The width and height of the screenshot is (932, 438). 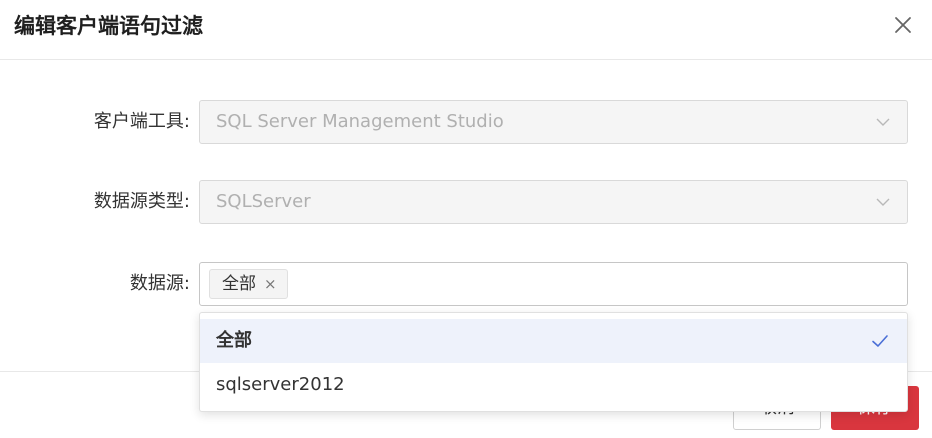 I want to click on datasource-tag-label: 全部, so click(x=239, y=284).